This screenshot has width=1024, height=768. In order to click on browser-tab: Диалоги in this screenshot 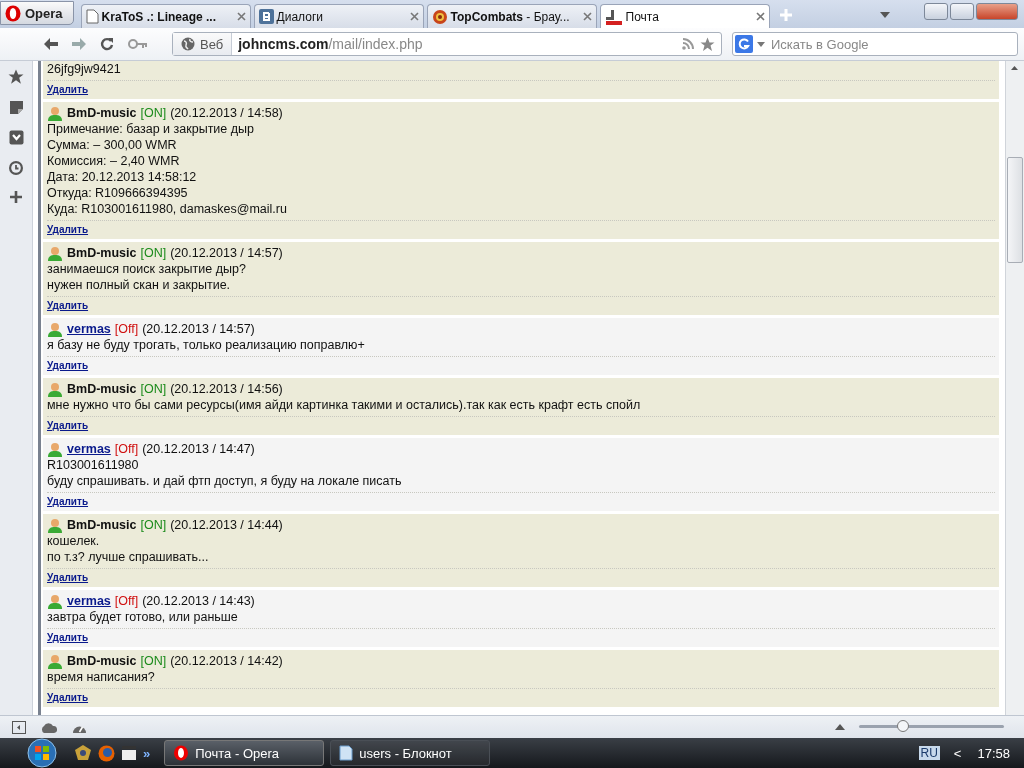, I will do `click(338, 16)`.